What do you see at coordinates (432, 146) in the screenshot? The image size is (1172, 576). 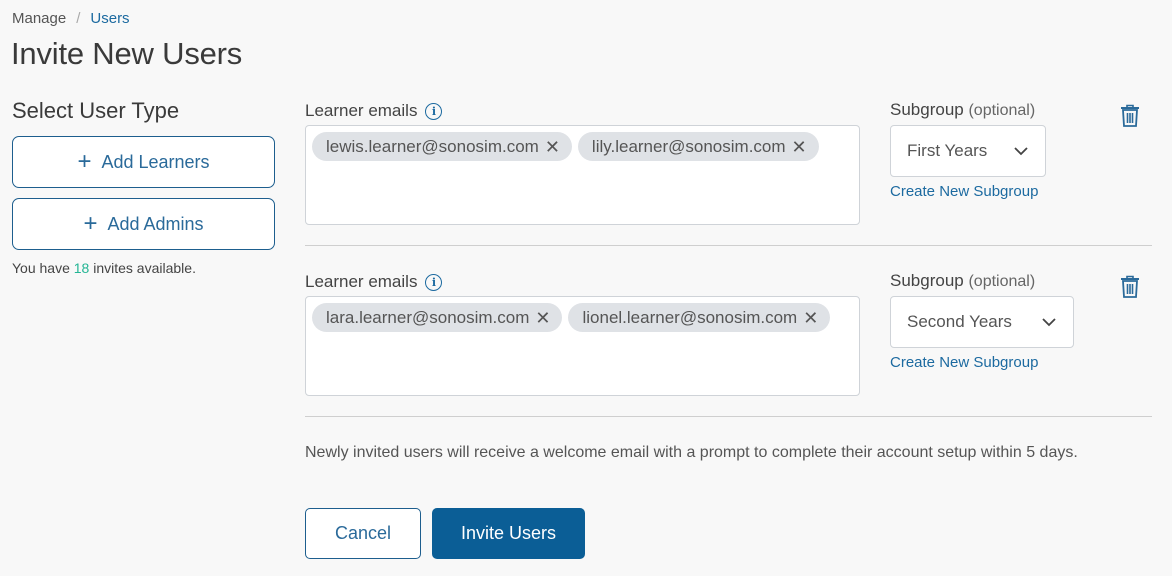 I see `email-chip-text: lewis.learner@sonosim.com` at bounding box center [432, 146].